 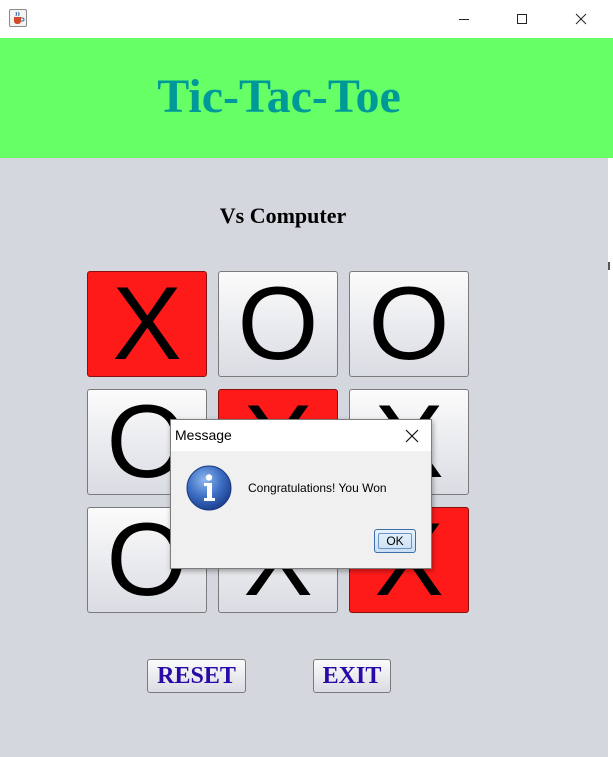 I want to click on board-cell-3: O, so click(x=409, y=324).